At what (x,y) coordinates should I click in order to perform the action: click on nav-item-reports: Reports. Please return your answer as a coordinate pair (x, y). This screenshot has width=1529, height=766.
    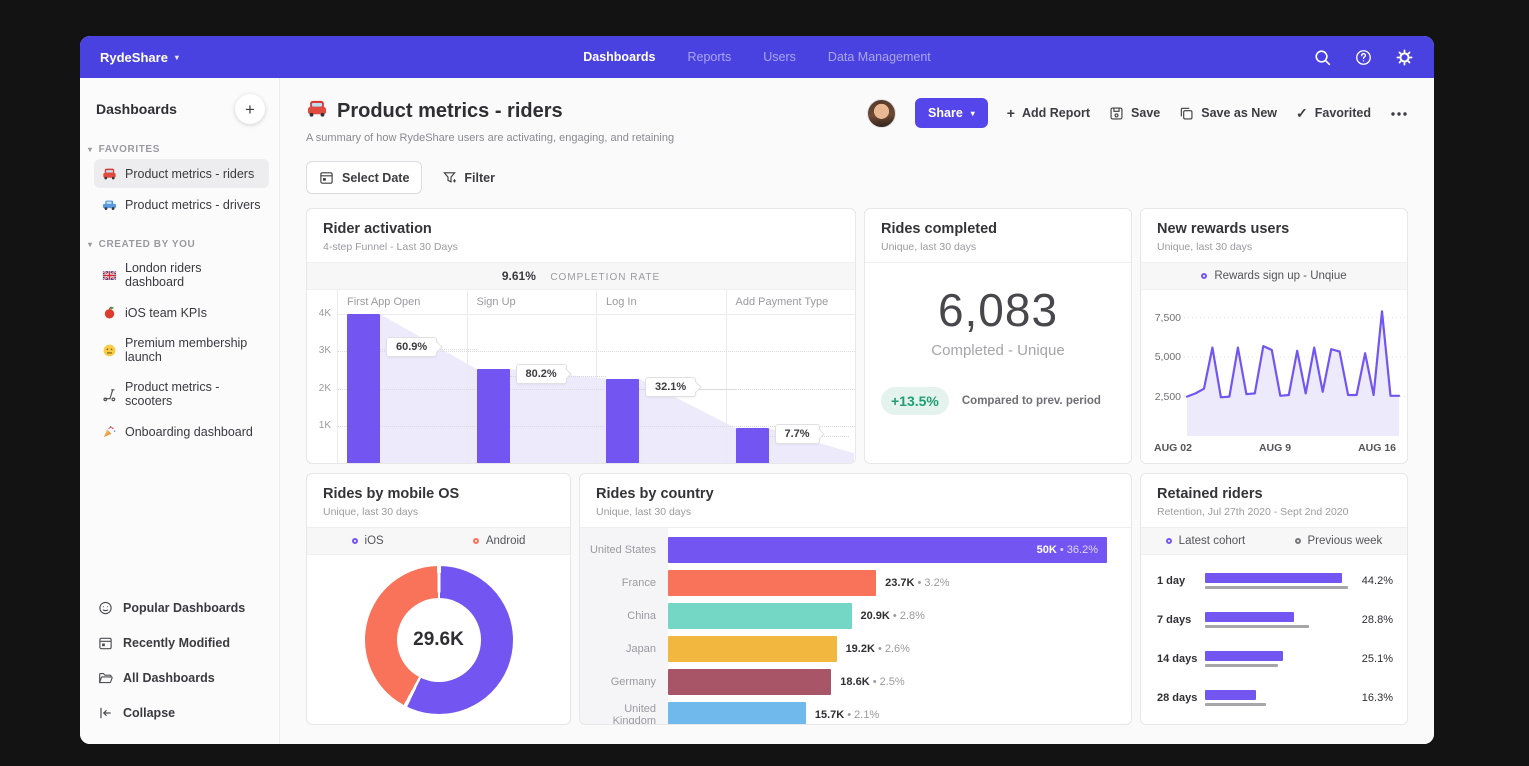
    Looking at the image, I should click on (709, 57).